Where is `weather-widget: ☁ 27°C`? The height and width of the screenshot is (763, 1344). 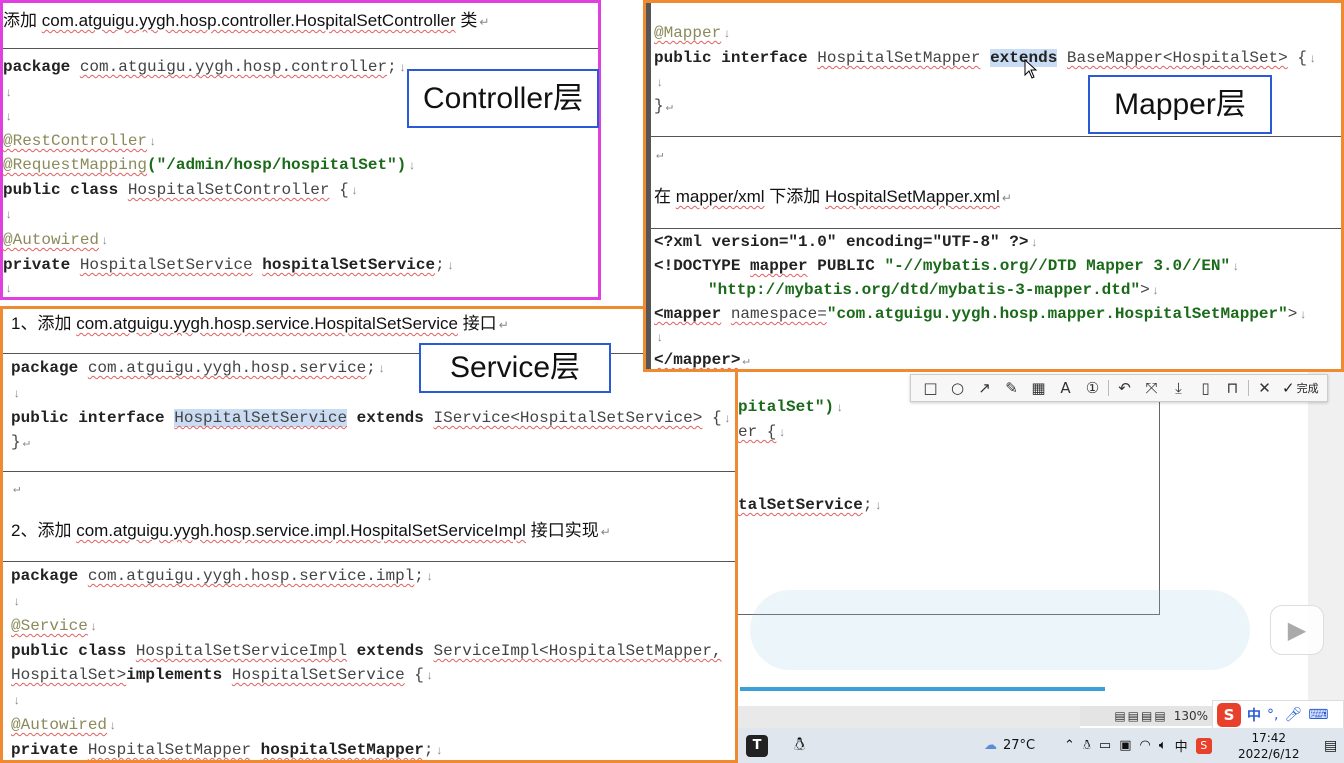
weather-widget: ☁ 27°C is located at coordinates (1009, 745).